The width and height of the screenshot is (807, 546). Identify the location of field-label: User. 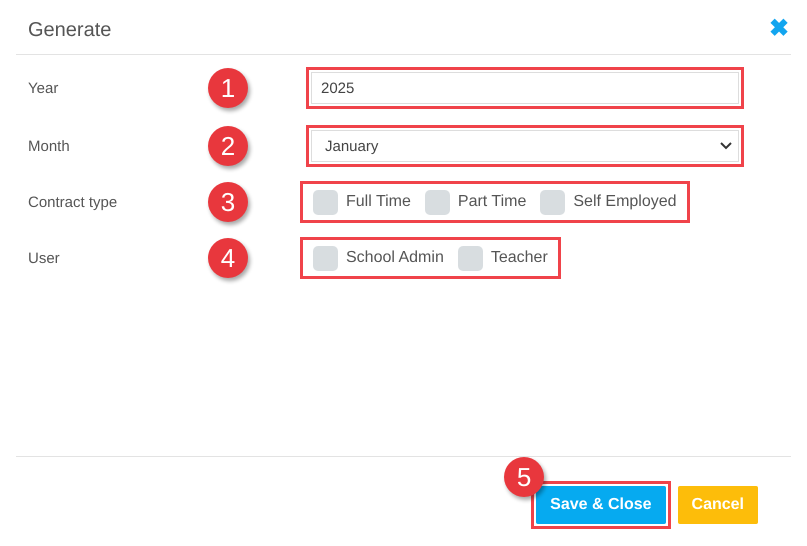
(44, 258).